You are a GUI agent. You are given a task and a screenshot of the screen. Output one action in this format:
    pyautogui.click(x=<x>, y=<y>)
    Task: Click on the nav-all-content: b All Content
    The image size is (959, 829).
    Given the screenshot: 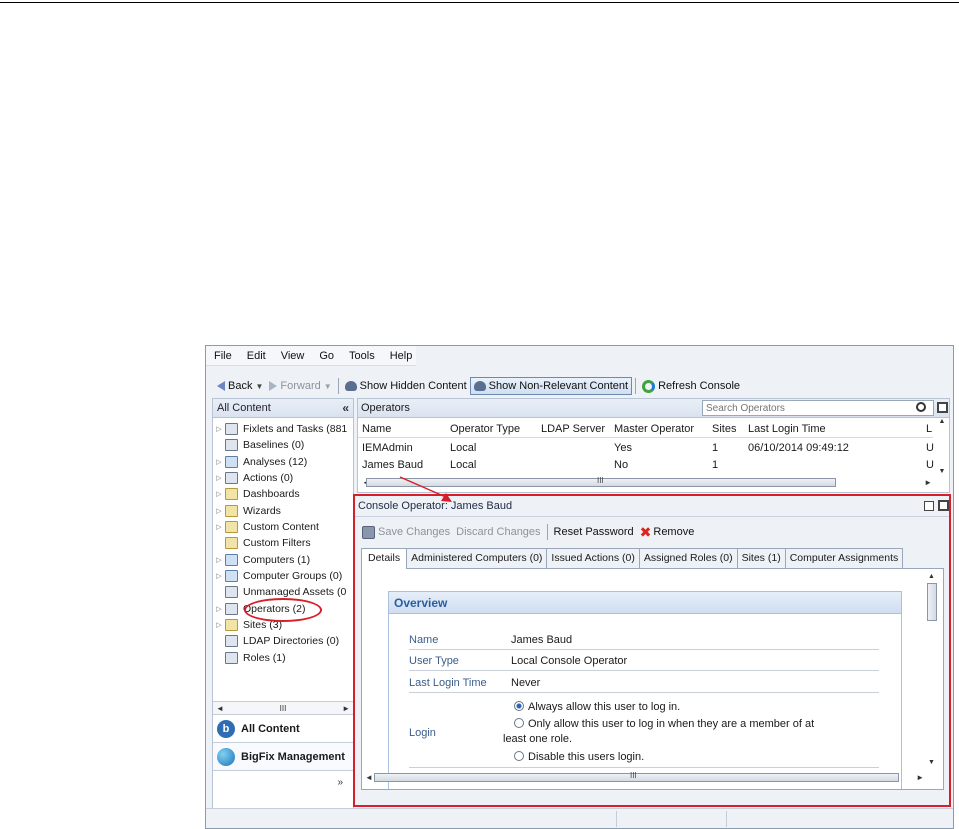 What is the action you would take?
    pyautogui.click(x=283, y=729)
    